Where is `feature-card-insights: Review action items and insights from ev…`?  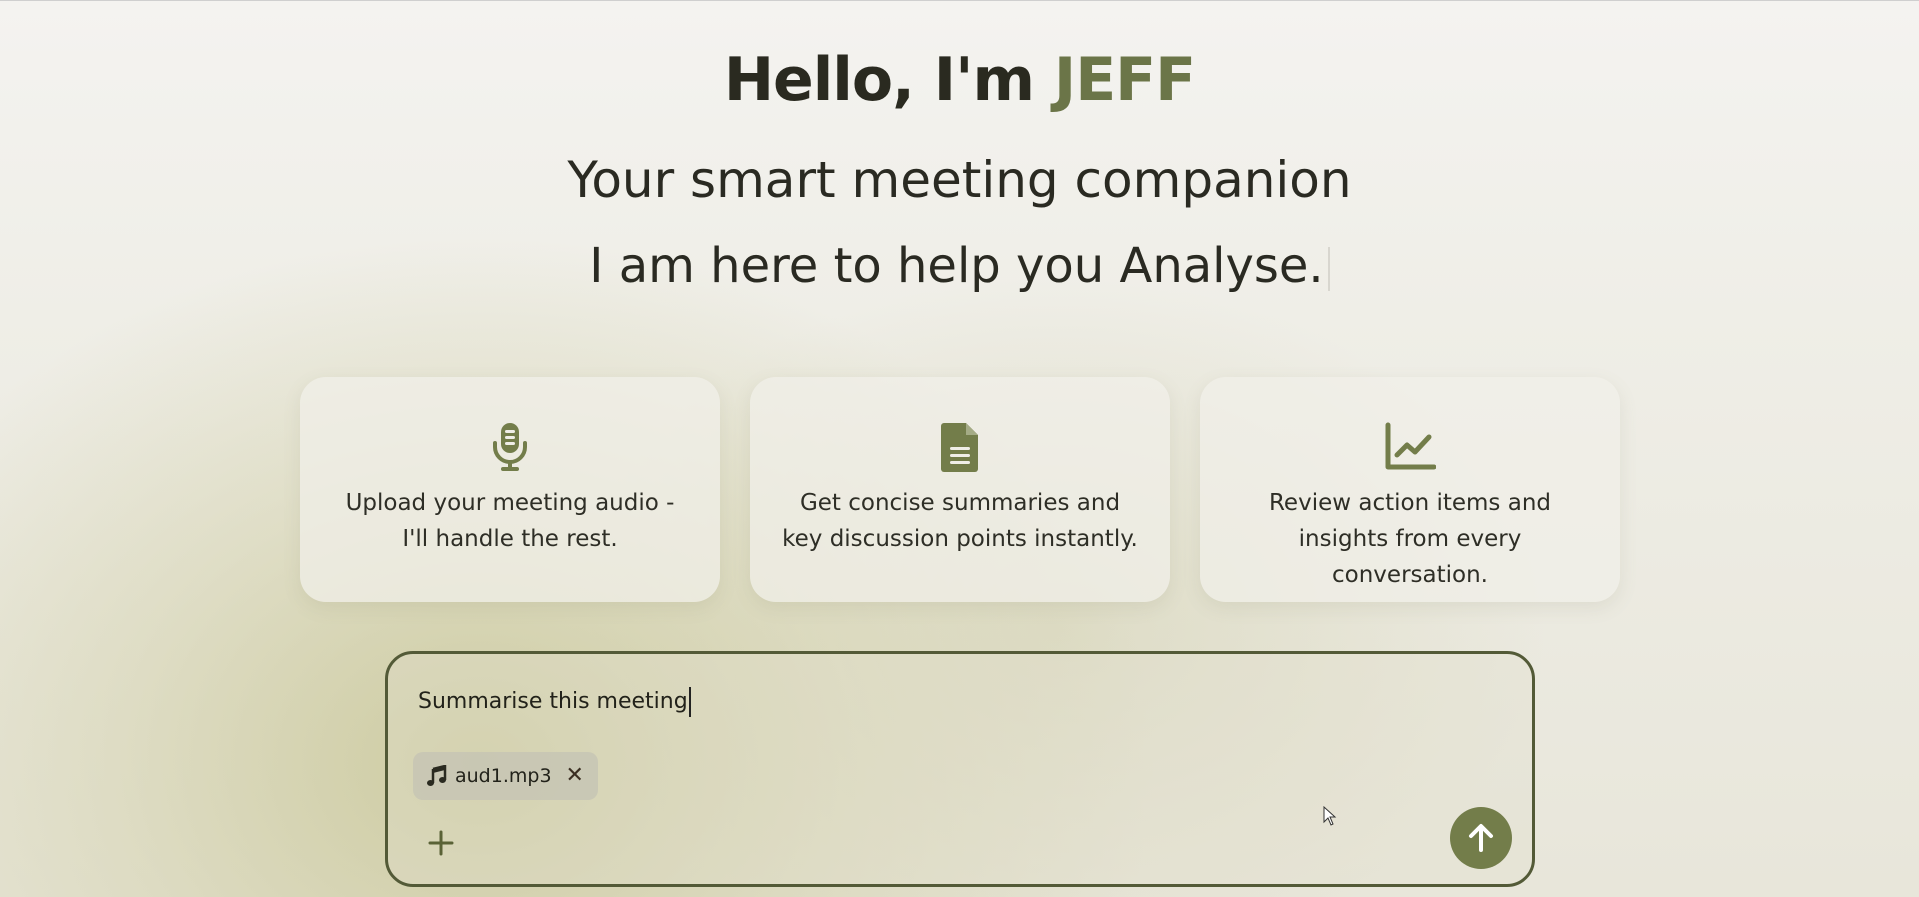 feature-card-insights: Review action items and insights from ev… is located at coordinates (1410, 489).